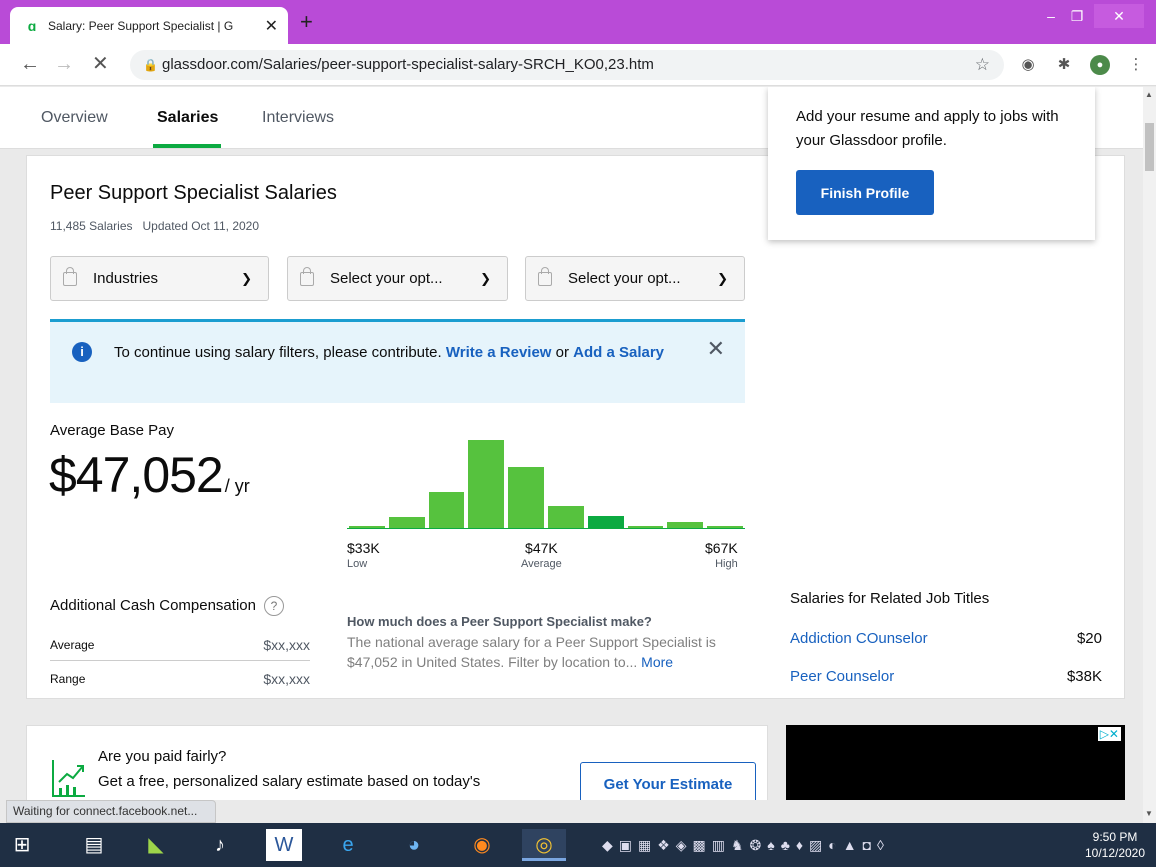 The height and width of the screenshot is (867, 1156). Describe the element at coordinates (1115, 837) in the screenshot. I see `clock-time: 9:50 PM` at that location.